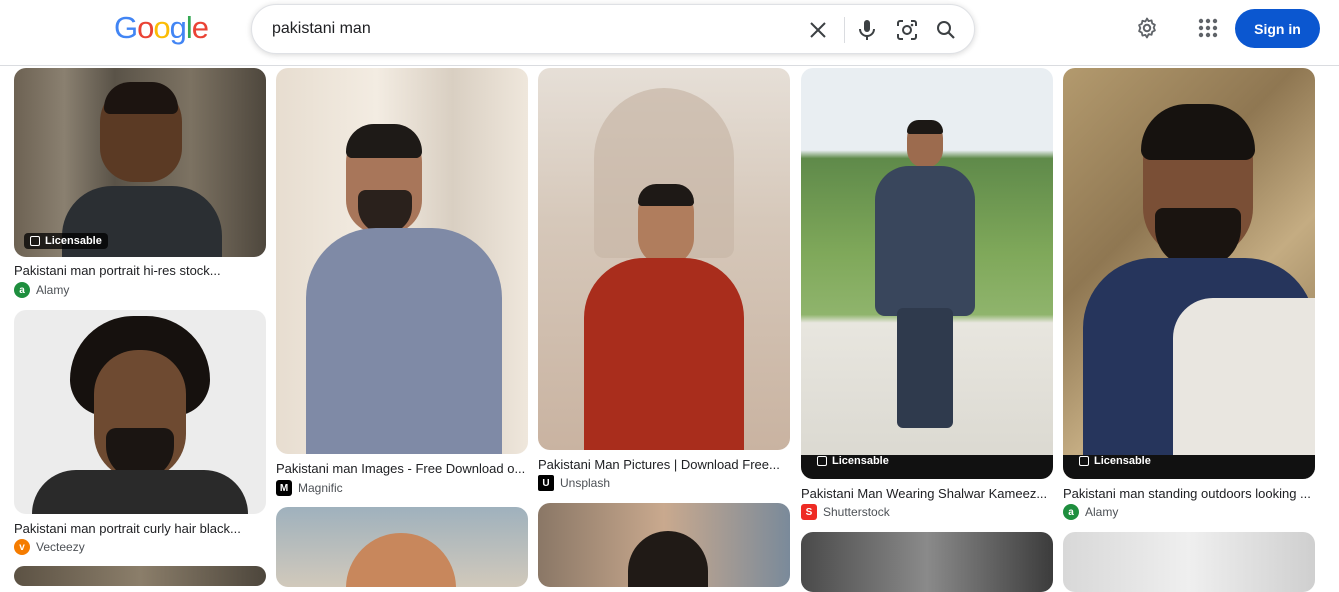  Describe the element at coordinates (844, 30) in the screenshot. I see `search-divider` at that location.